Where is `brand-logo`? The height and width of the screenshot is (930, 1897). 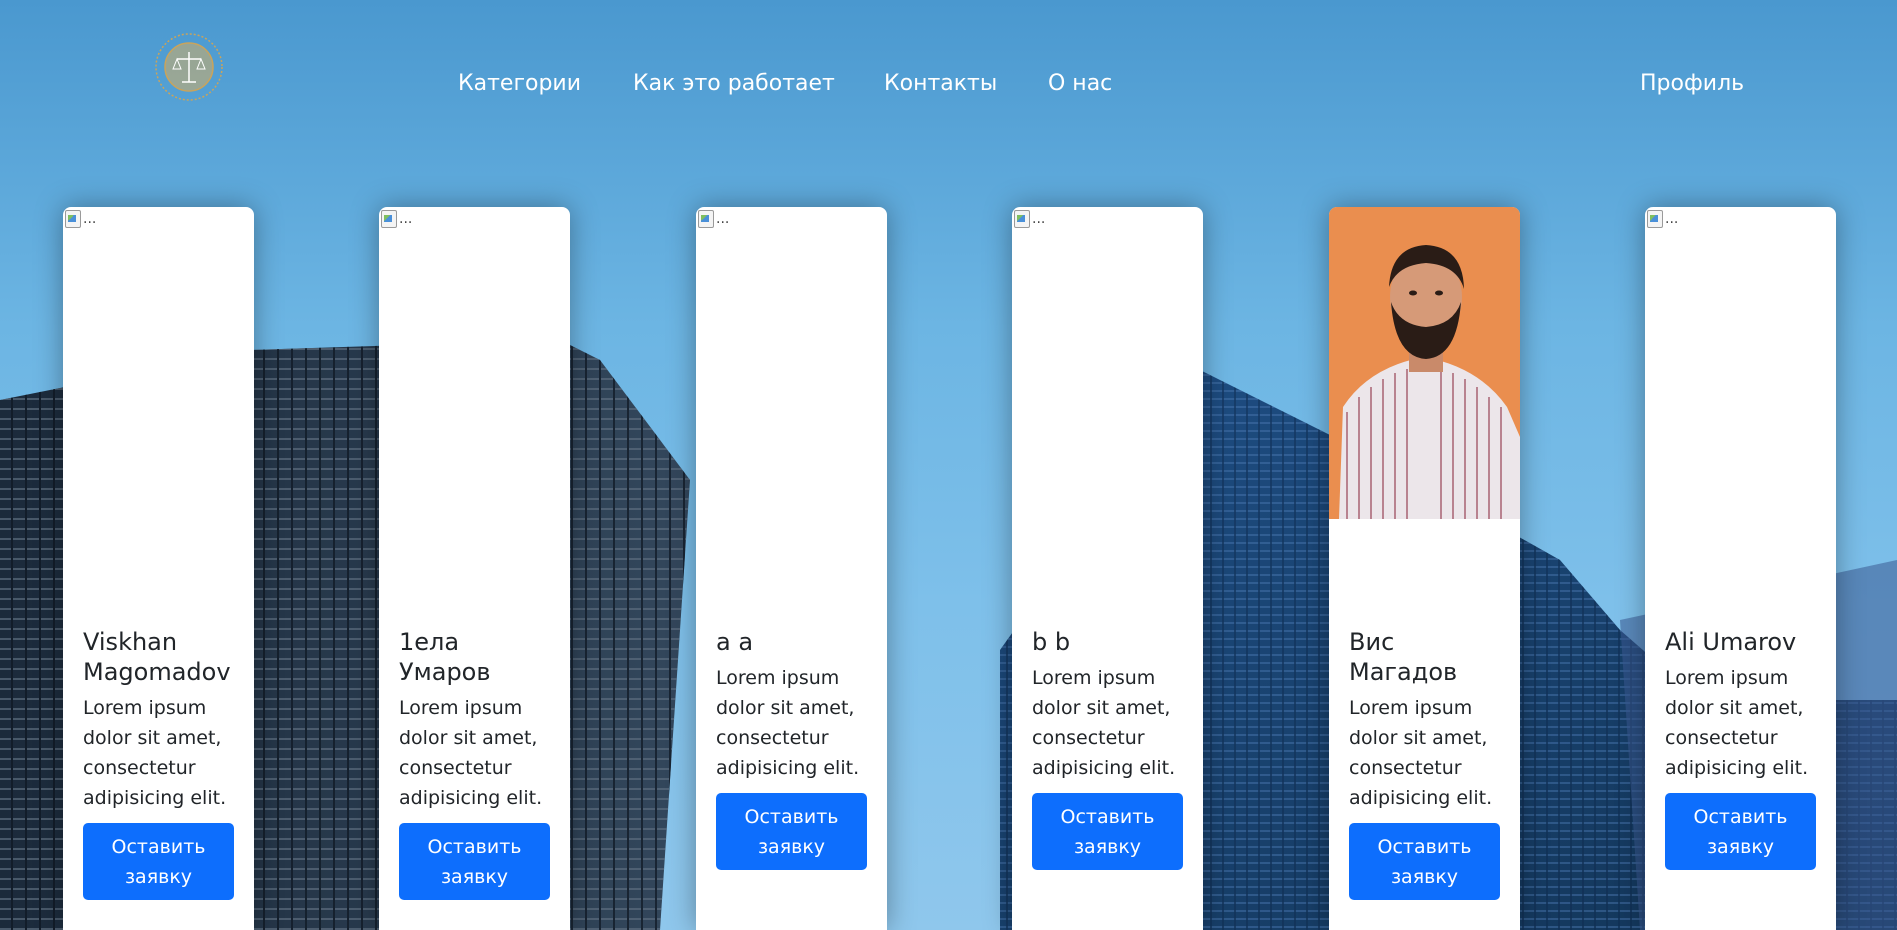 brand-logo is located at coordinates (189, 65).